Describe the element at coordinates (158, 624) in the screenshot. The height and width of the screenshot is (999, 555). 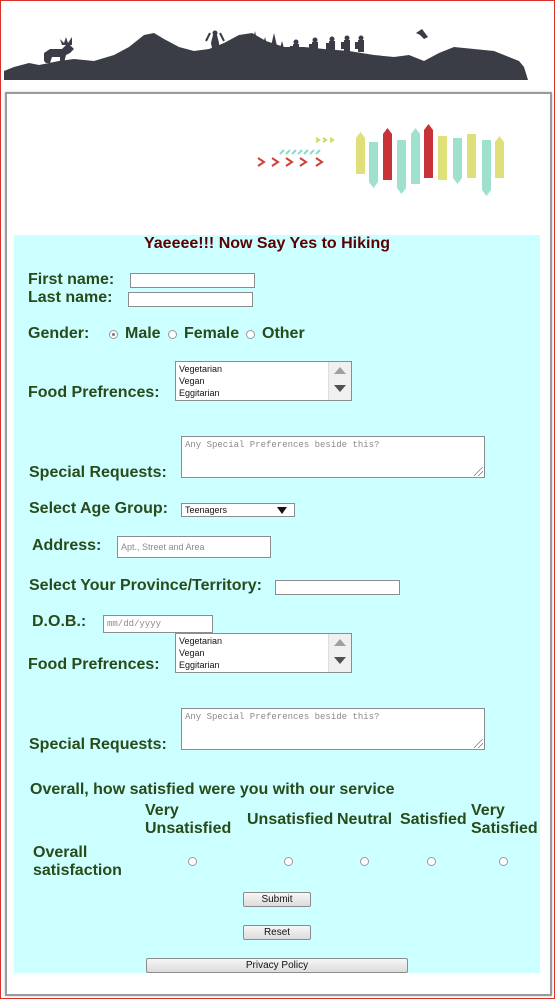
I see `dob-input` at that location.